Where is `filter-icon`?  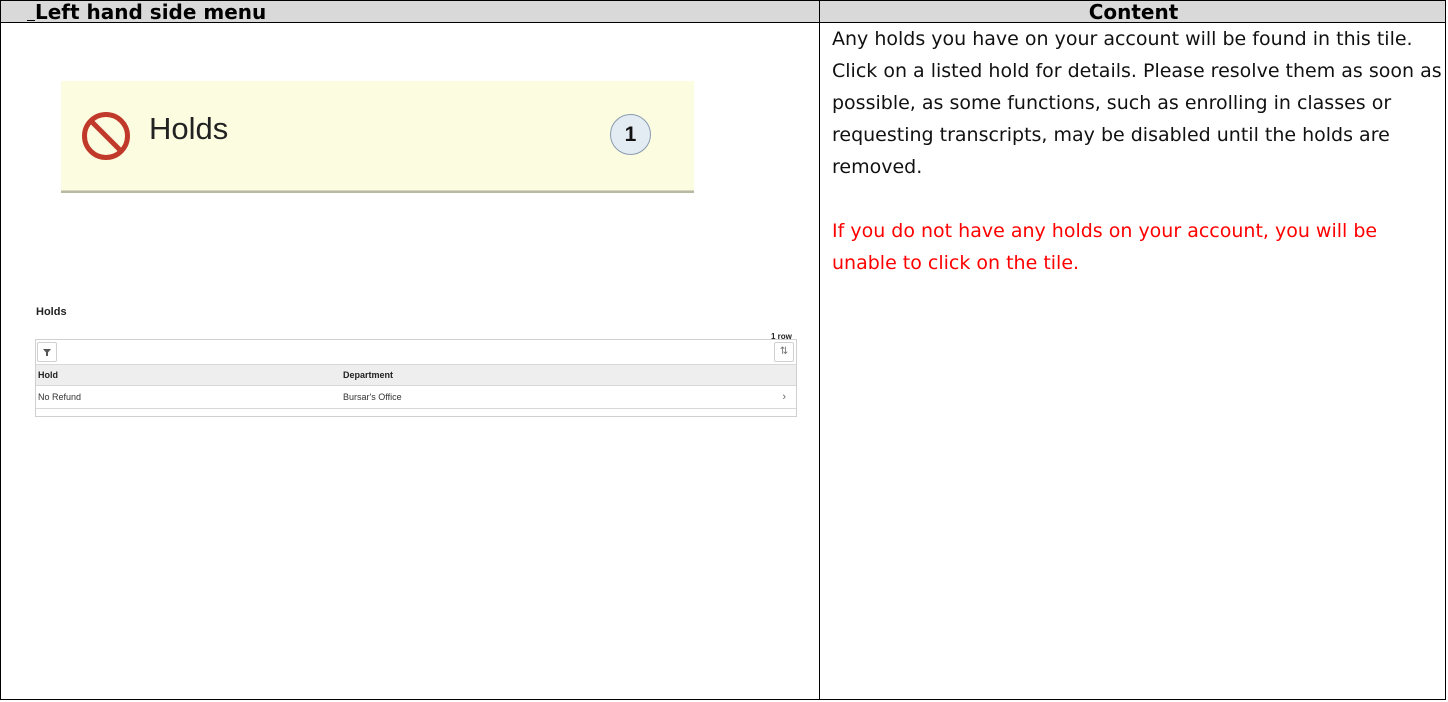 filter-icon is located at coordinates (47, 352).